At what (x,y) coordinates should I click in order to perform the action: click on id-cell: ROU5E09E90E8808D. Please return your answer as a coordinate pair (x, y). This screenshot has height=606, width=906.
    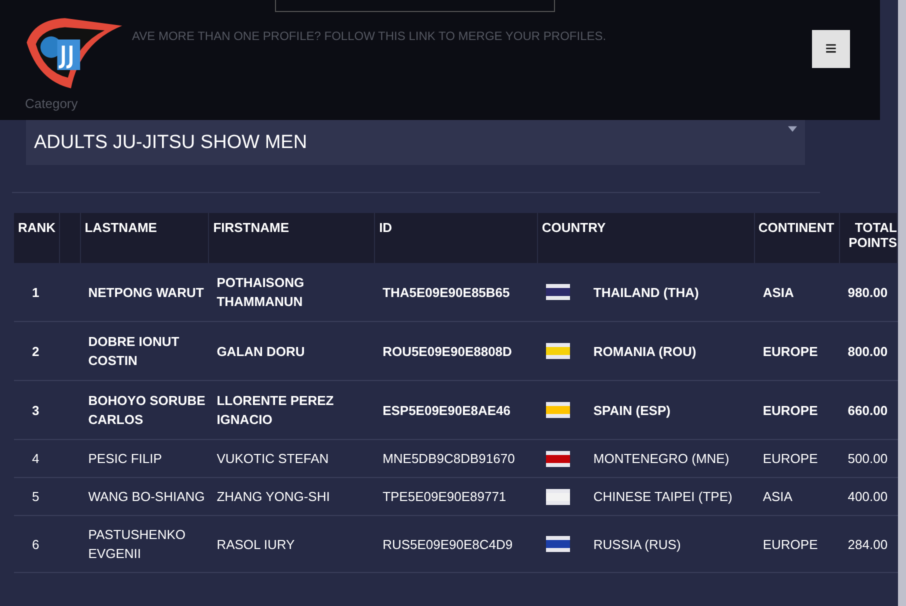
    Looking at the image, I should click on (447, 351).